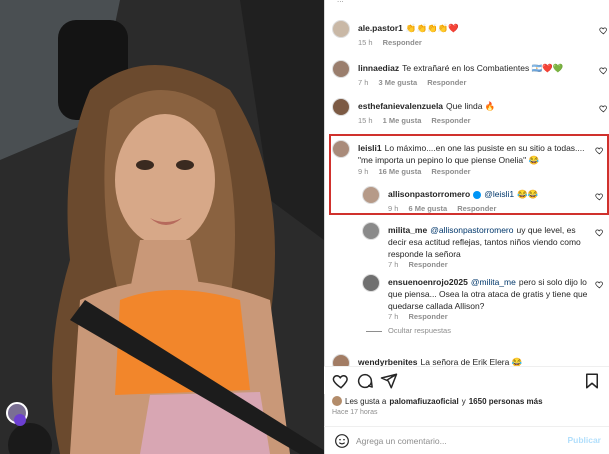  What do you see at coordinates (483, 68) in the screenshot?
I see `comment-text: Te extrañaré en los Combatientes 🇦🇷❤️💚` at bounding box center [483, 68].